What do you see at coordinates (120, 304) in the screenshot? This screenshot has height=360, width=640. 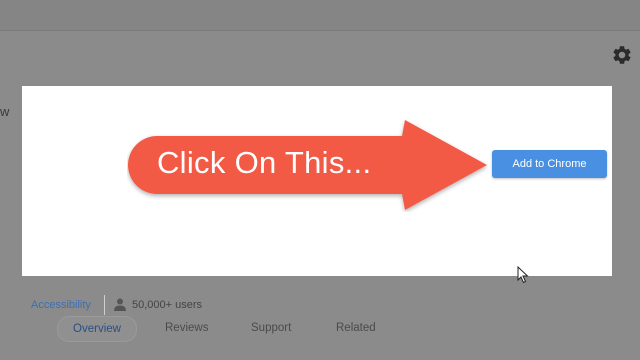 I see `user-icon` at bounding box center [120, 304].